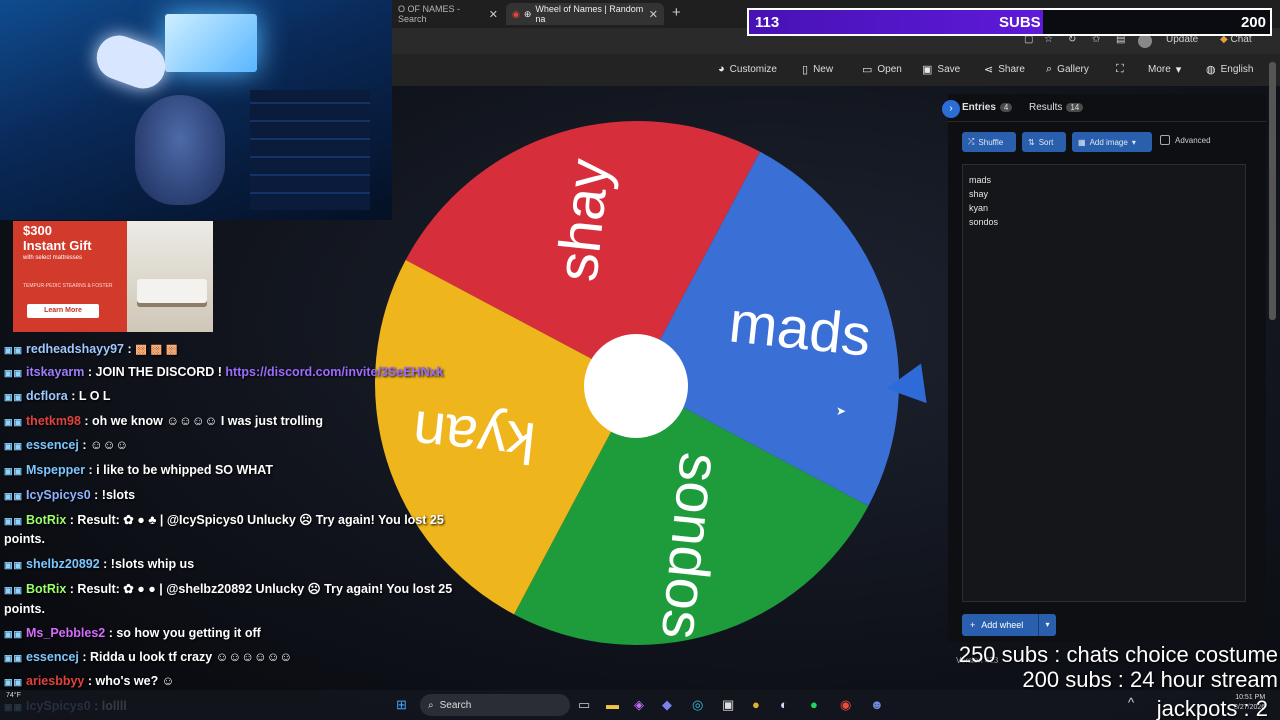  Describe the element at coordinates (589, 14) in the screenshot. I see `tab-label: Wheel of Names | Random na` at that location.